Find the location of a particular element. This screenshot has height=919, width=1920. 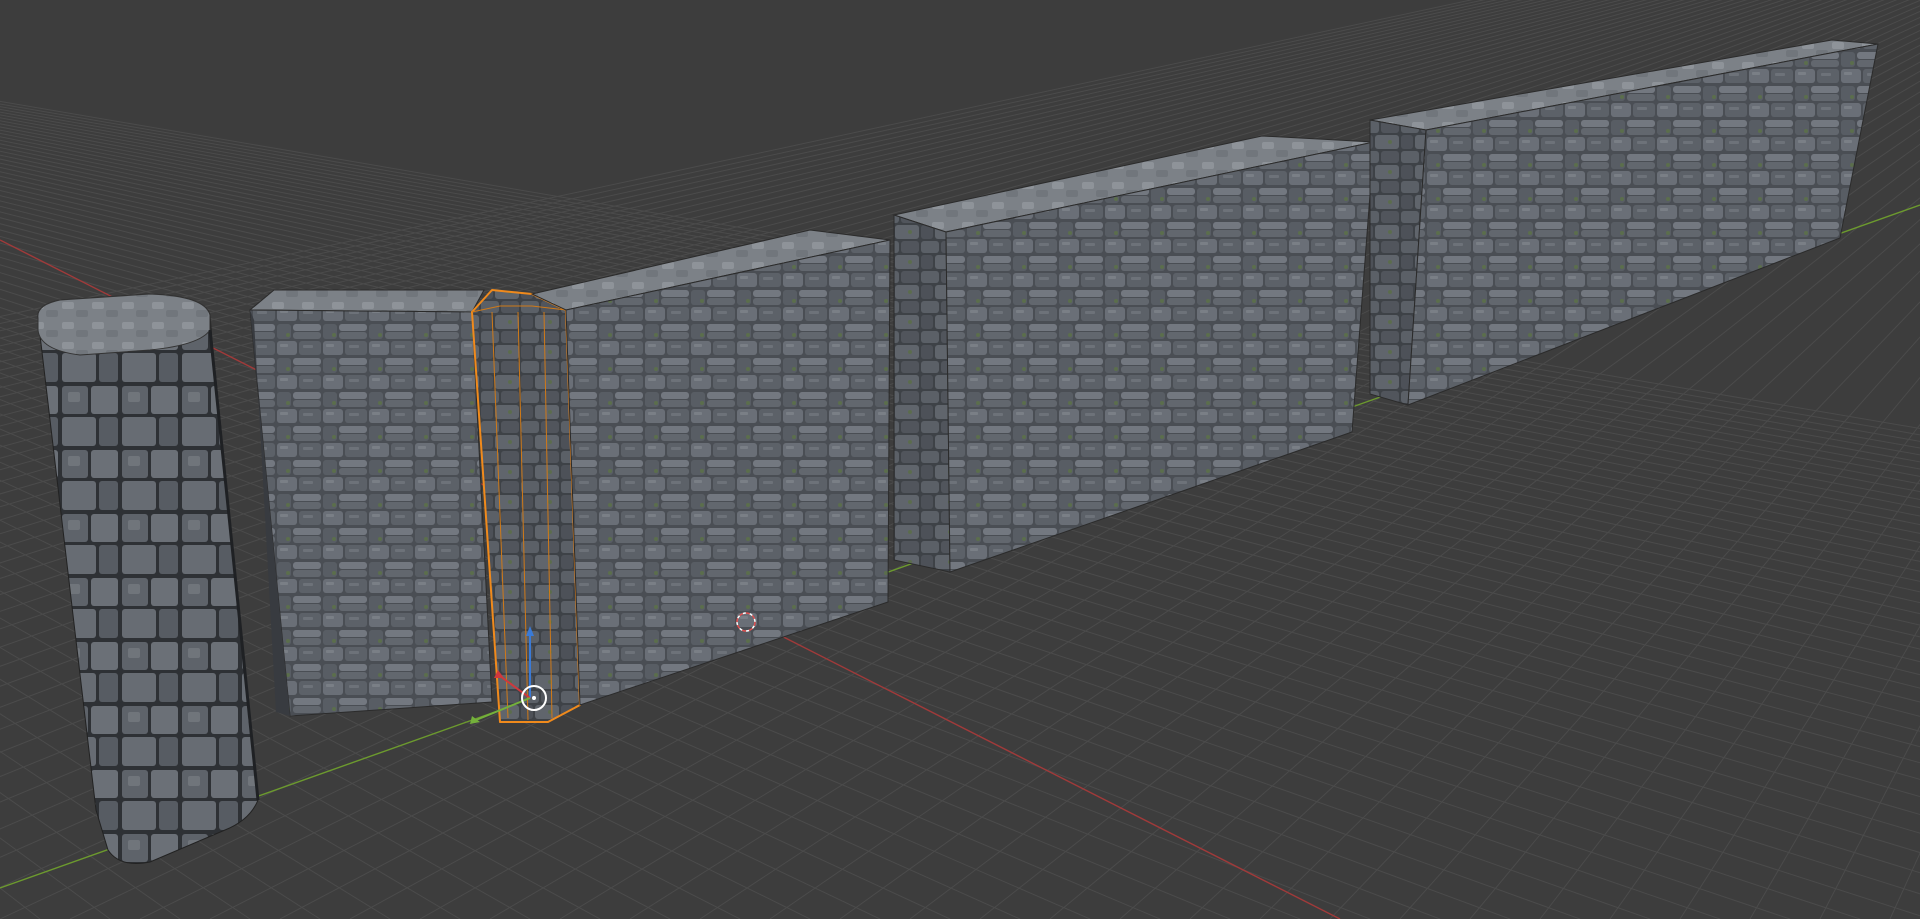

pillar-object is located at coordinates (148, 578).